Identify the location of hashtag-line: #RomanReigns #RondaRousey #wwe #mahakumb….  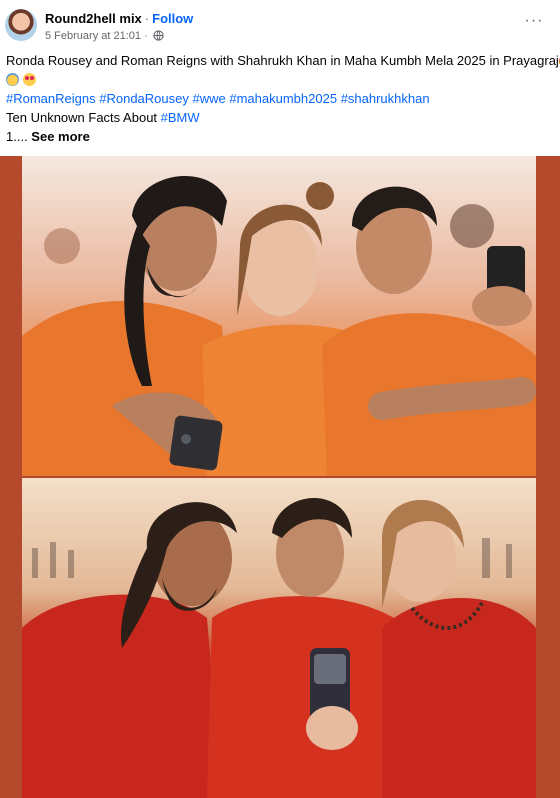
(278, 98).